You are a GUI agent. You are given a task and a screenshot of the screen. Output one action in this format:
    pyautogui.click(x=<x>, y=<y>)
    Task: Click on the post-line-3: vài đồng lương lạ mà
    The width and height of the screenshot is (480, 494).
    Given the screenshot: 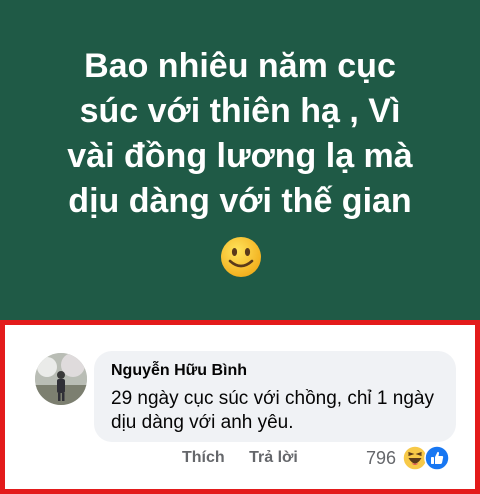 What is the action you would take?
    pyautogui.click(x=240, y=156)
    